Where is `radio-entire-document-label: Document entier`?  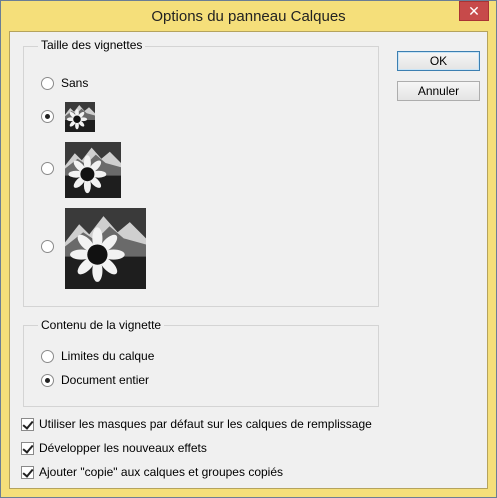 radio-entire-document-label: Document entier is located at coordinates (105, 380).